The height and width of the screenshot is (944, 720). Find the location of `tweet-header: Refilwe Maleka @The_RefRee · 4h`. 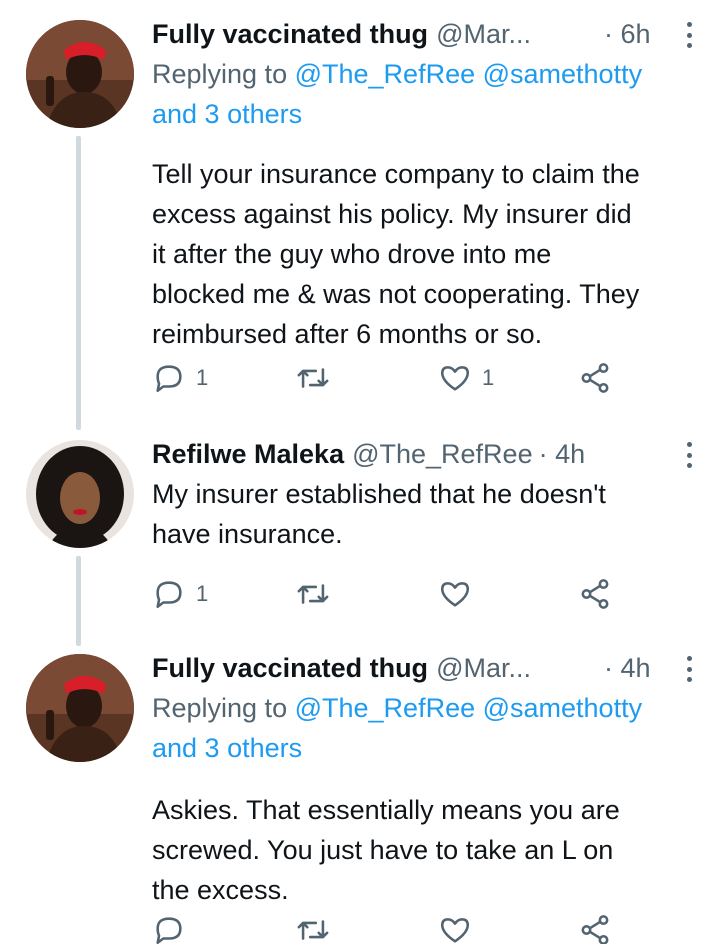

tweet-header: Refilwe Maleka @The_RefRee · 4h is located at coordinates (426, 454).